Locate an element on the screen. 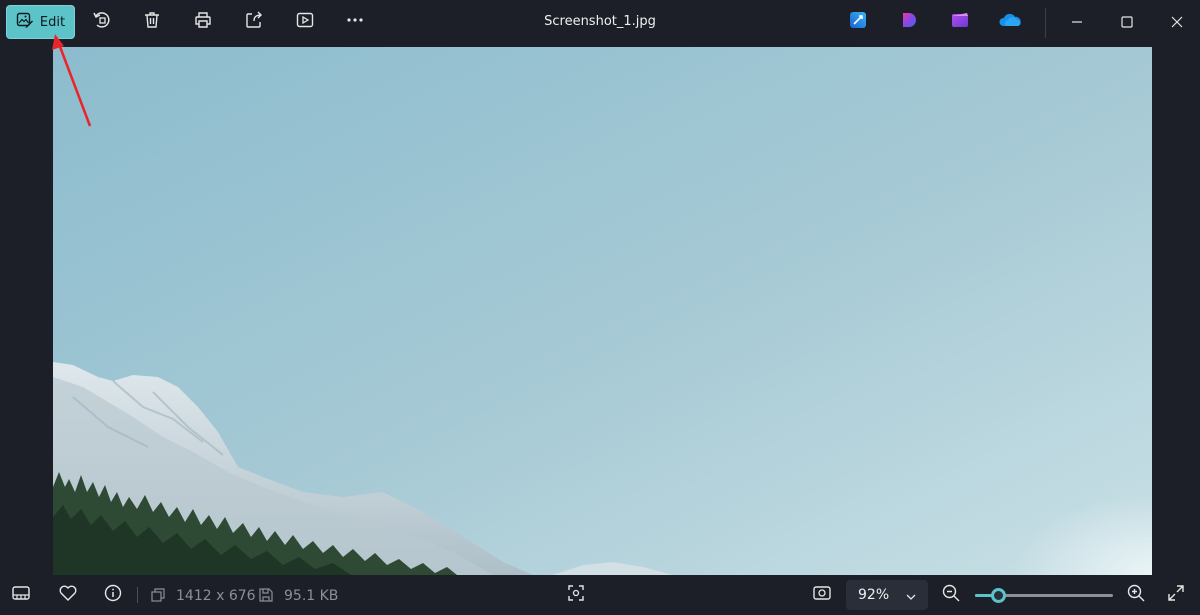 This screenshot has height=615, width=1200. fullscreen-icon is located at coordinates (1176, 595).